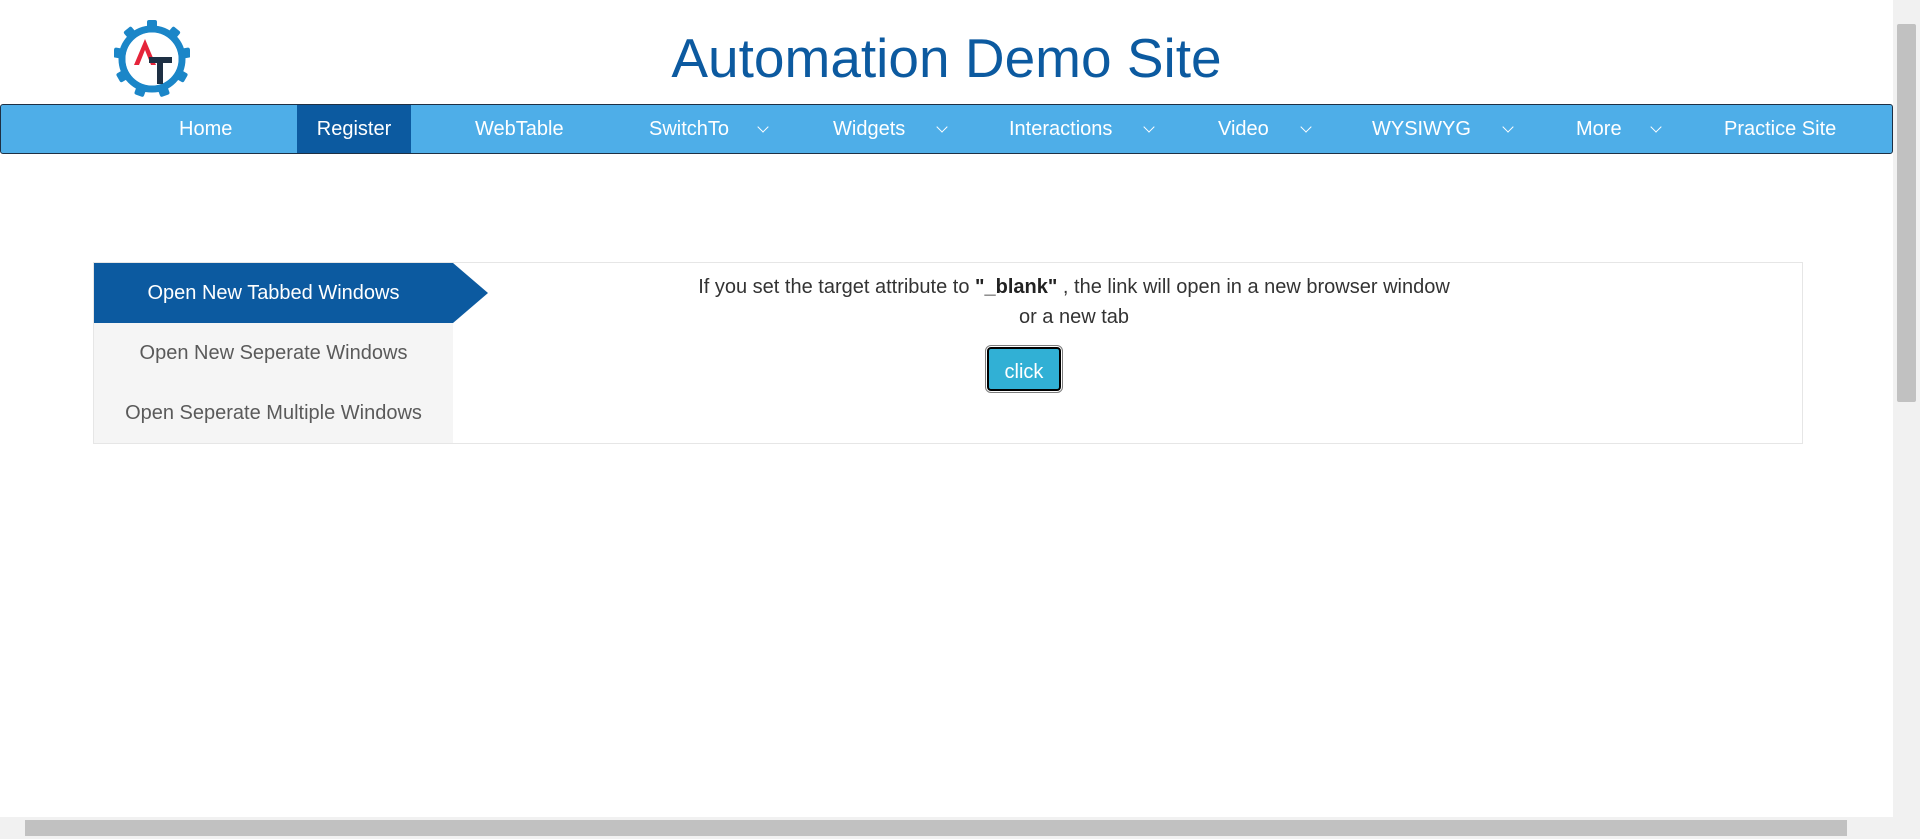 Image resolution: width=1920 pixels, height=839 pixels. Describe the element at coordinates (1906, 419) in the screenshot. I see `vertical-scrollbar` at that location.